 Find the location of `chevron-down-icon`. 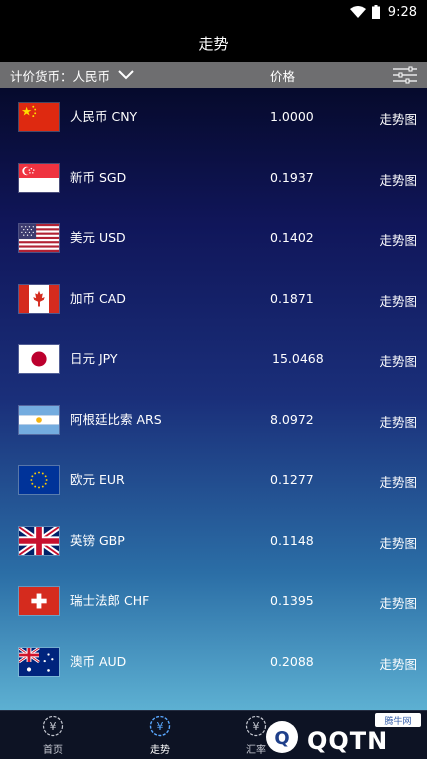

chevron-down-icon is located at coordinates (126, 74).